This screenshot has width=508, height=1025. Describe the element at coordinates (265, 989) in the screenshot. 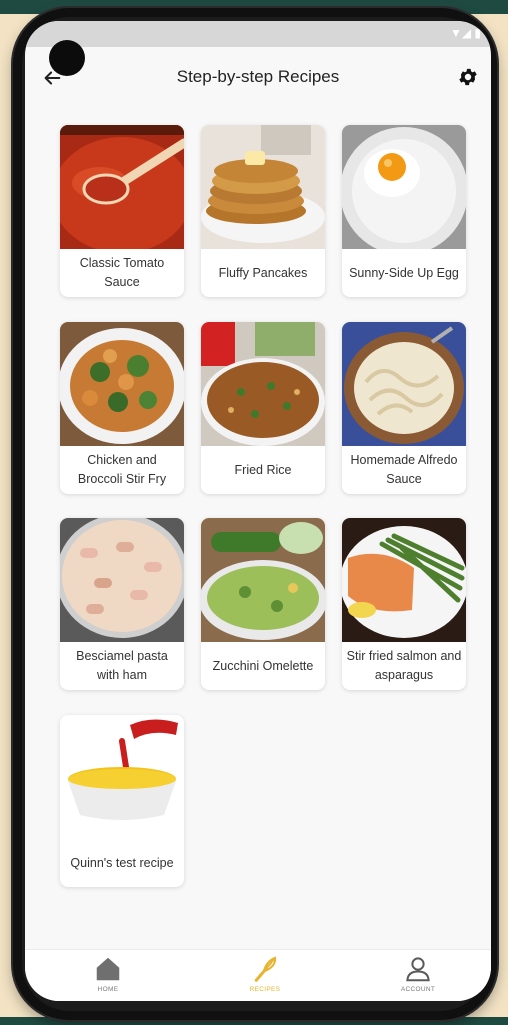

I see `nav-recipes-label: RECIPES` at that location.